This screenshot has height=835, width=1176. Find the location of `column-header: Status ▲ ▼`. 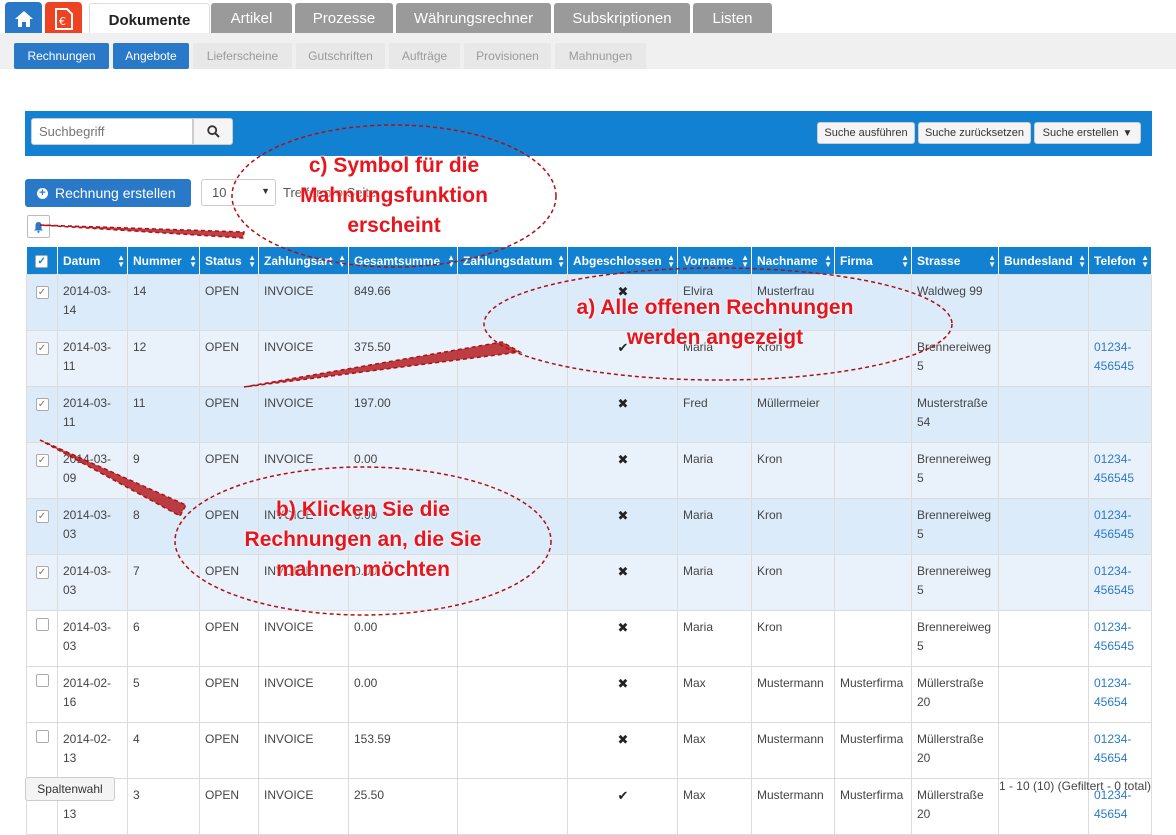

column-header: Status ▲ ▼ is located at coordinates (229, 261).